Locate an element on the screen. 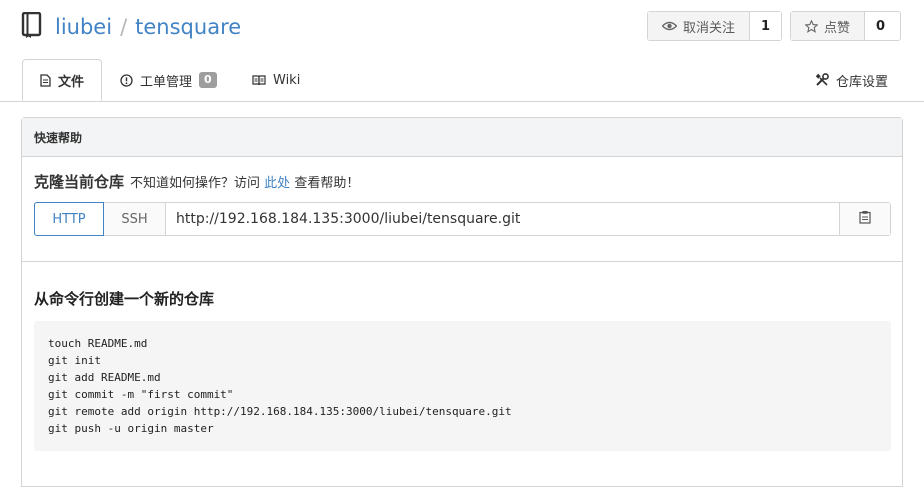 The height and width of the screenshot is (487, 924). ssh-protocol-button: SSH is located at coordinates (135, 219).